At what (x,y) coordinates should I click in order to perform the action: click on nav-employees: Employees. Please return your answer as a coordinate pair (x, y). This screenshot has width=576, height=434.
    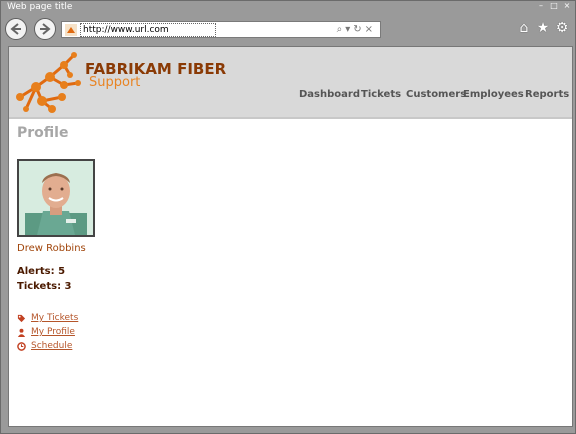
    Looking at the image, I should click on (493, 94).